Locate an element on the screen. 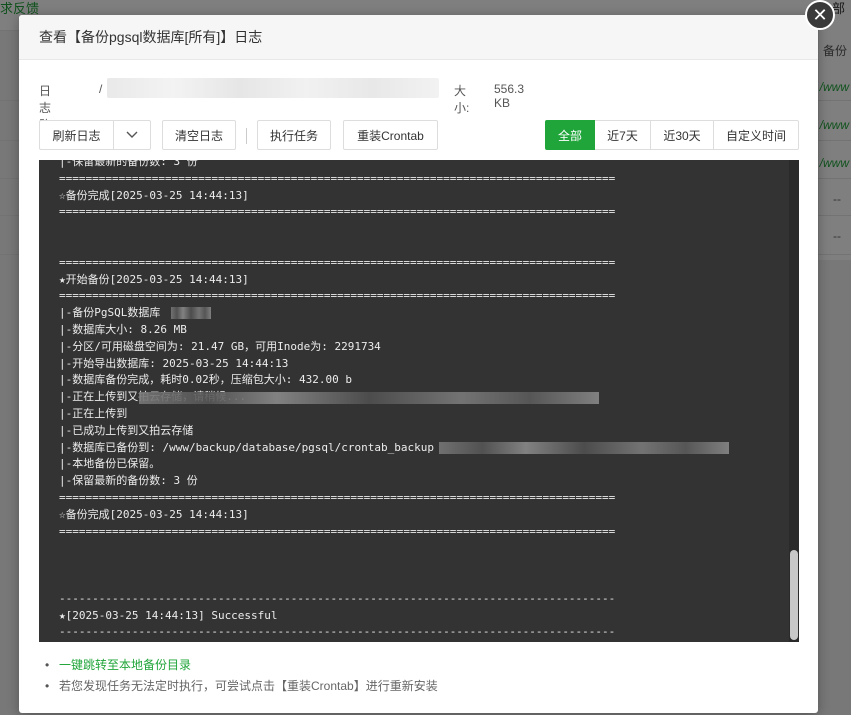  filter-30days-tab: 近30天 is located at coordinates (682, 135).